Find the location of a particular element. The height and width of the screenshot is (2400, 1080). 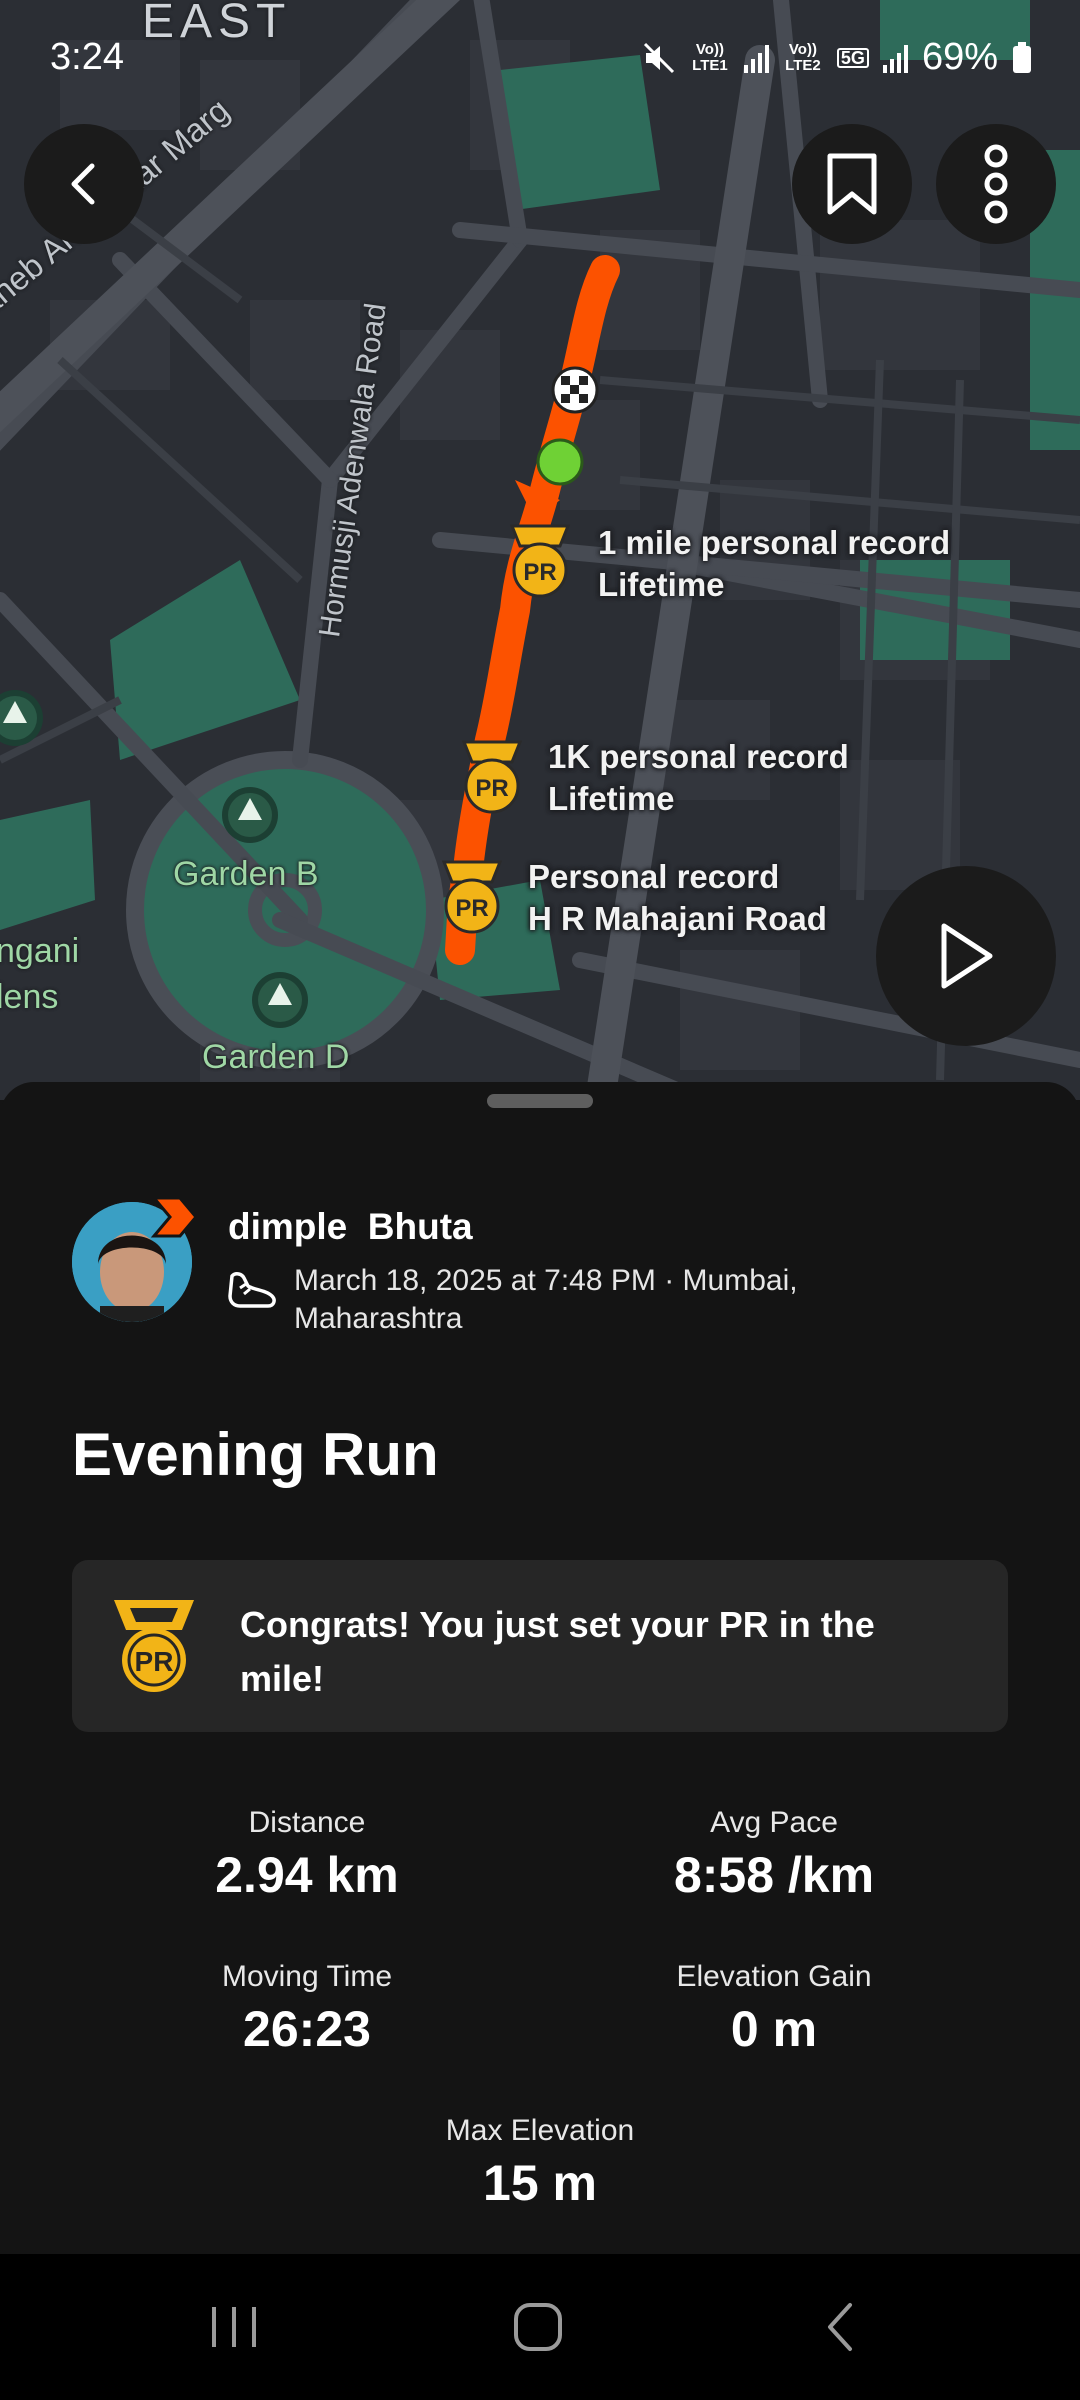

pr-marker-mile: PR is located at coordinates (540, 564).